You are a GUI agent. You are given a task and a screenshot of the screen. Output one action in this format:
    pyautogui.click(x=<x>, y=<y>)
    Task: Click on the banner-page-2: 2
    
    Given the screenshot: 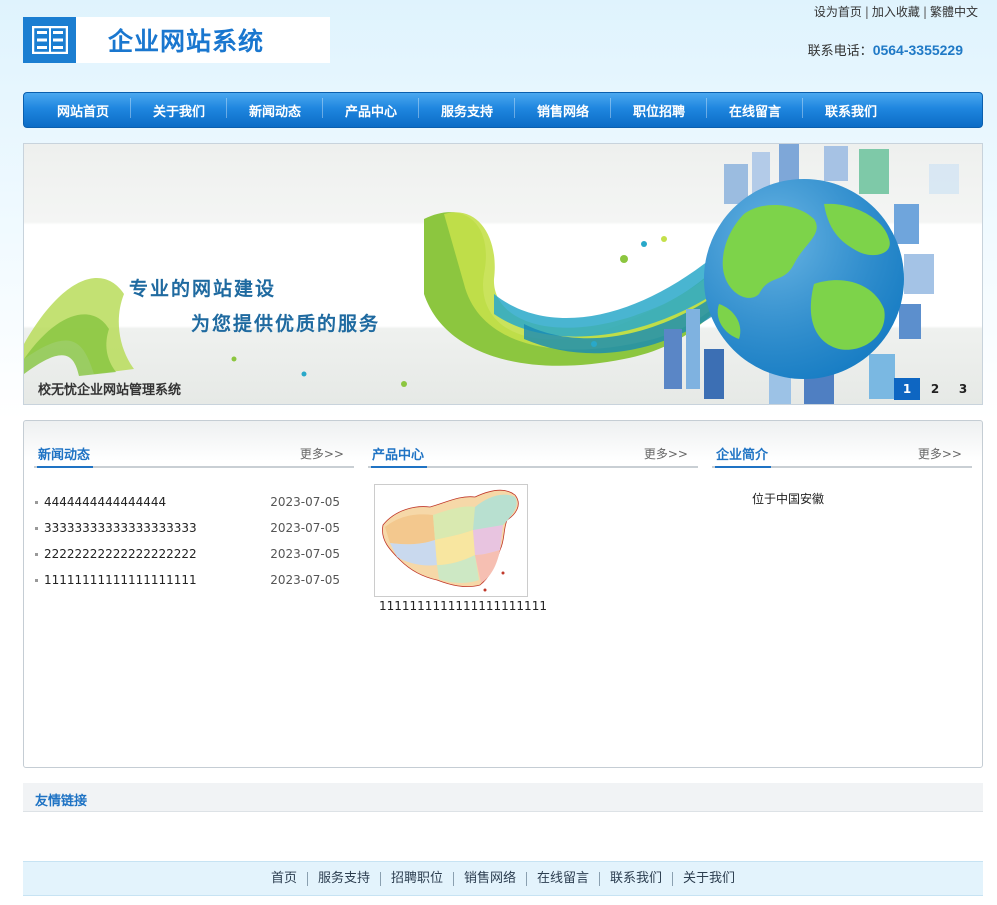 What is the action you would take?
    pyautogui.click(x=935, y=389)
    